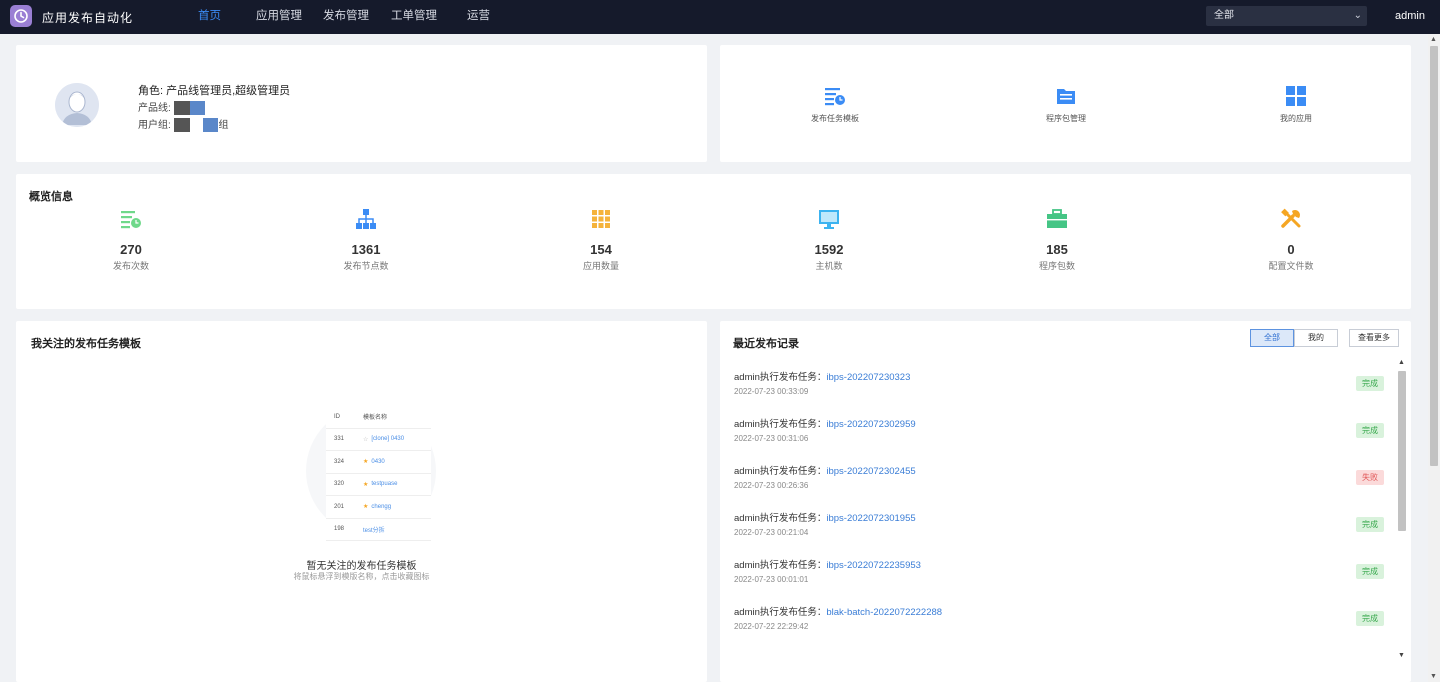  I want to click on briefcase-icon, so click(1057, 218).